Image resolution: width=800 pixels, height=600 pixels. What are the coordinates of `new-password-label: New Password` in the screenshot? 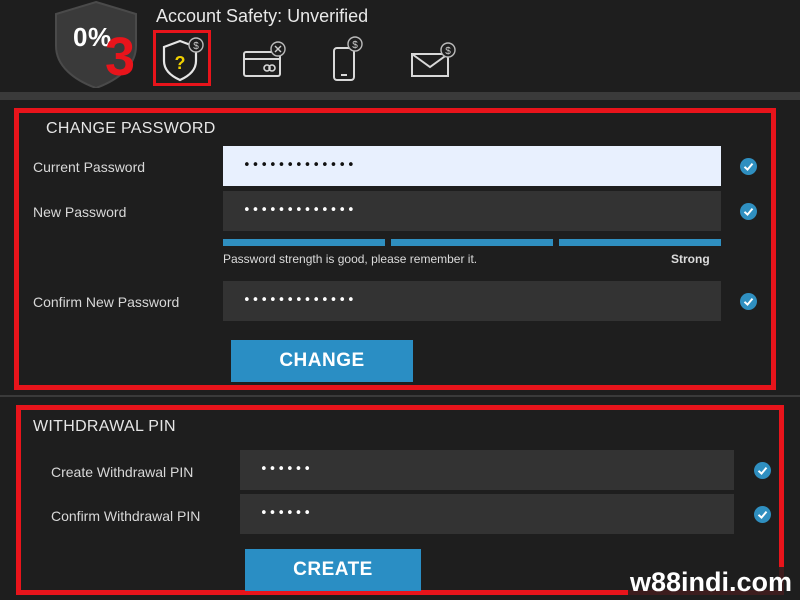 It's located at (80, 212).